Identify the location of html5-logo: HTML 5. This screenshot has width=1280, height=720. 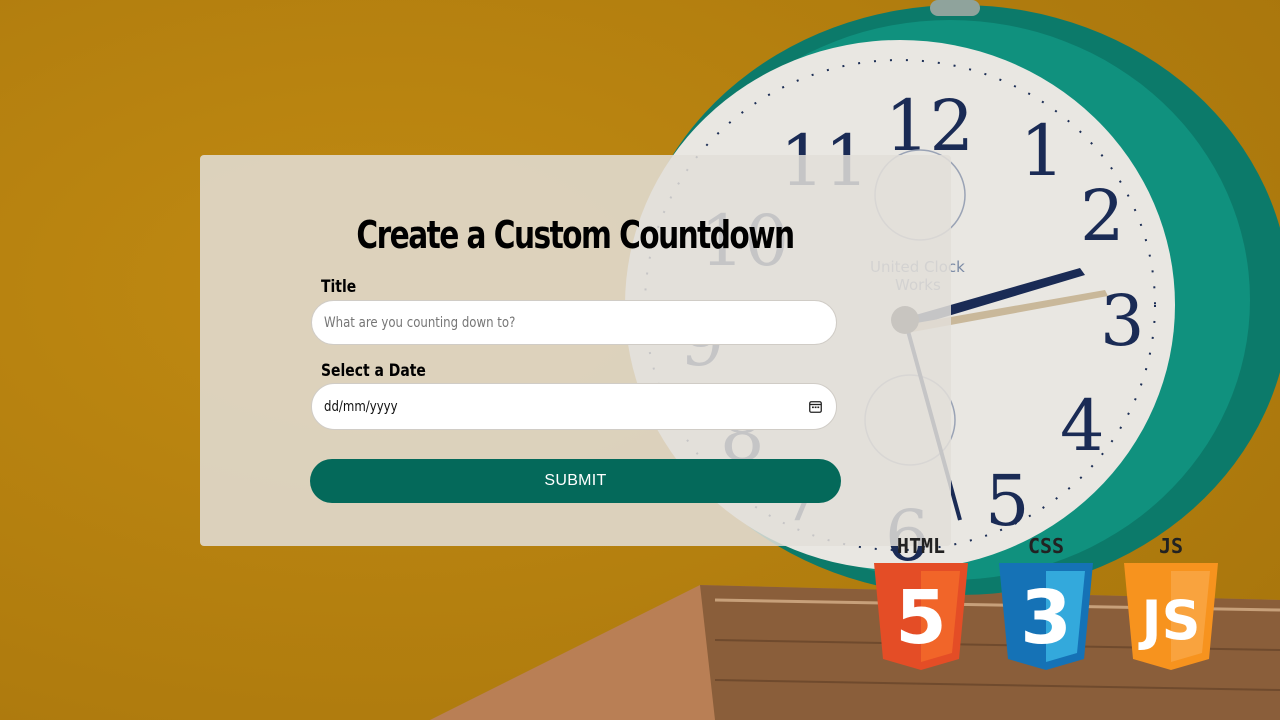
(921, 605).